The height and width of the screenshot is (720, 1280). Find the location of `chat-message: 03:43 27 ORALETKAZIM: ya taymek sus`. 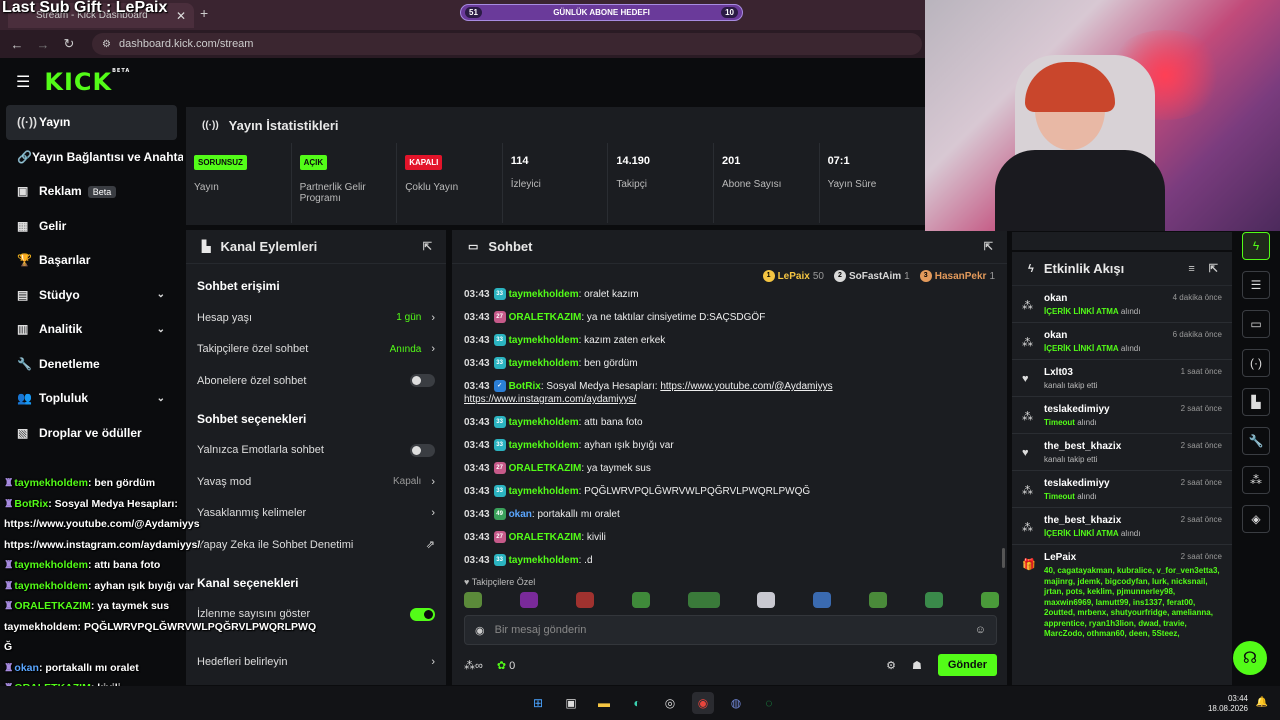

chat-message: 03:43 27 ORALETKAZIM: ya taymek sus is located at coordinates (730, 468).